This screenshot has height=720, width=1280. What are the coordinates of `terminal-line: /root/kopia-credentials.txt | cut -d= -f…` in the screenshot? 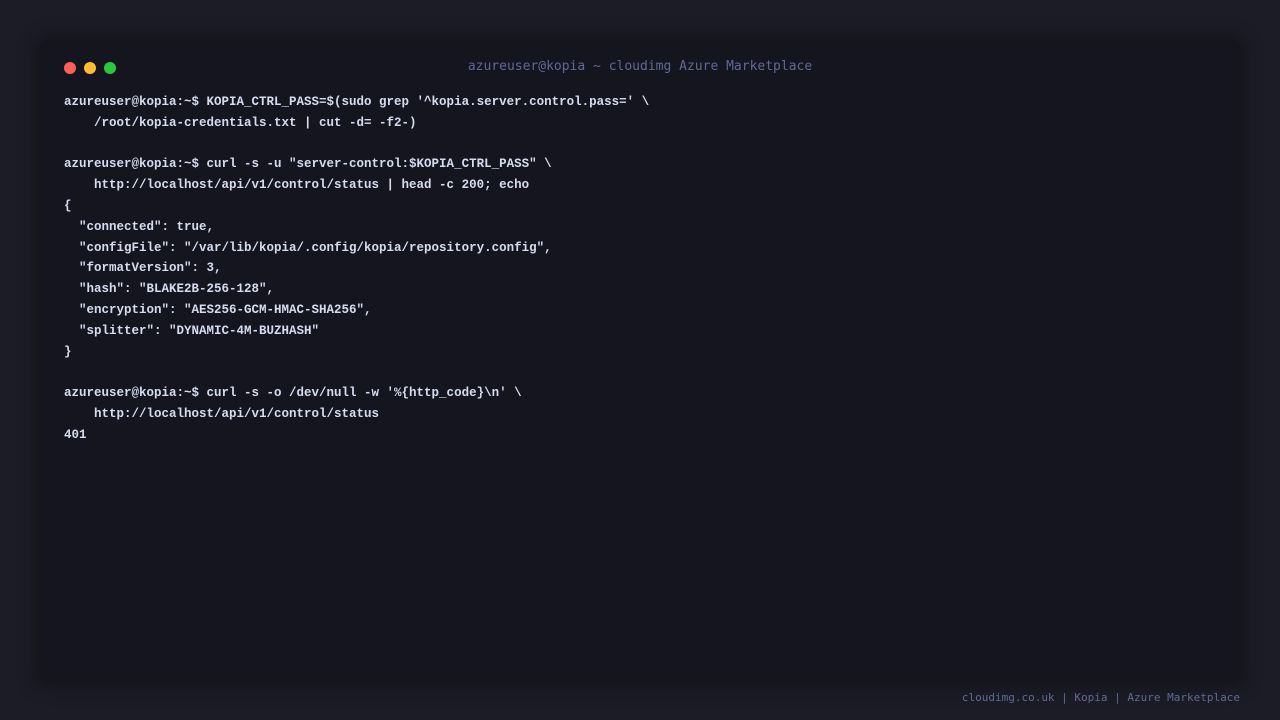 It's located at (240, 122).